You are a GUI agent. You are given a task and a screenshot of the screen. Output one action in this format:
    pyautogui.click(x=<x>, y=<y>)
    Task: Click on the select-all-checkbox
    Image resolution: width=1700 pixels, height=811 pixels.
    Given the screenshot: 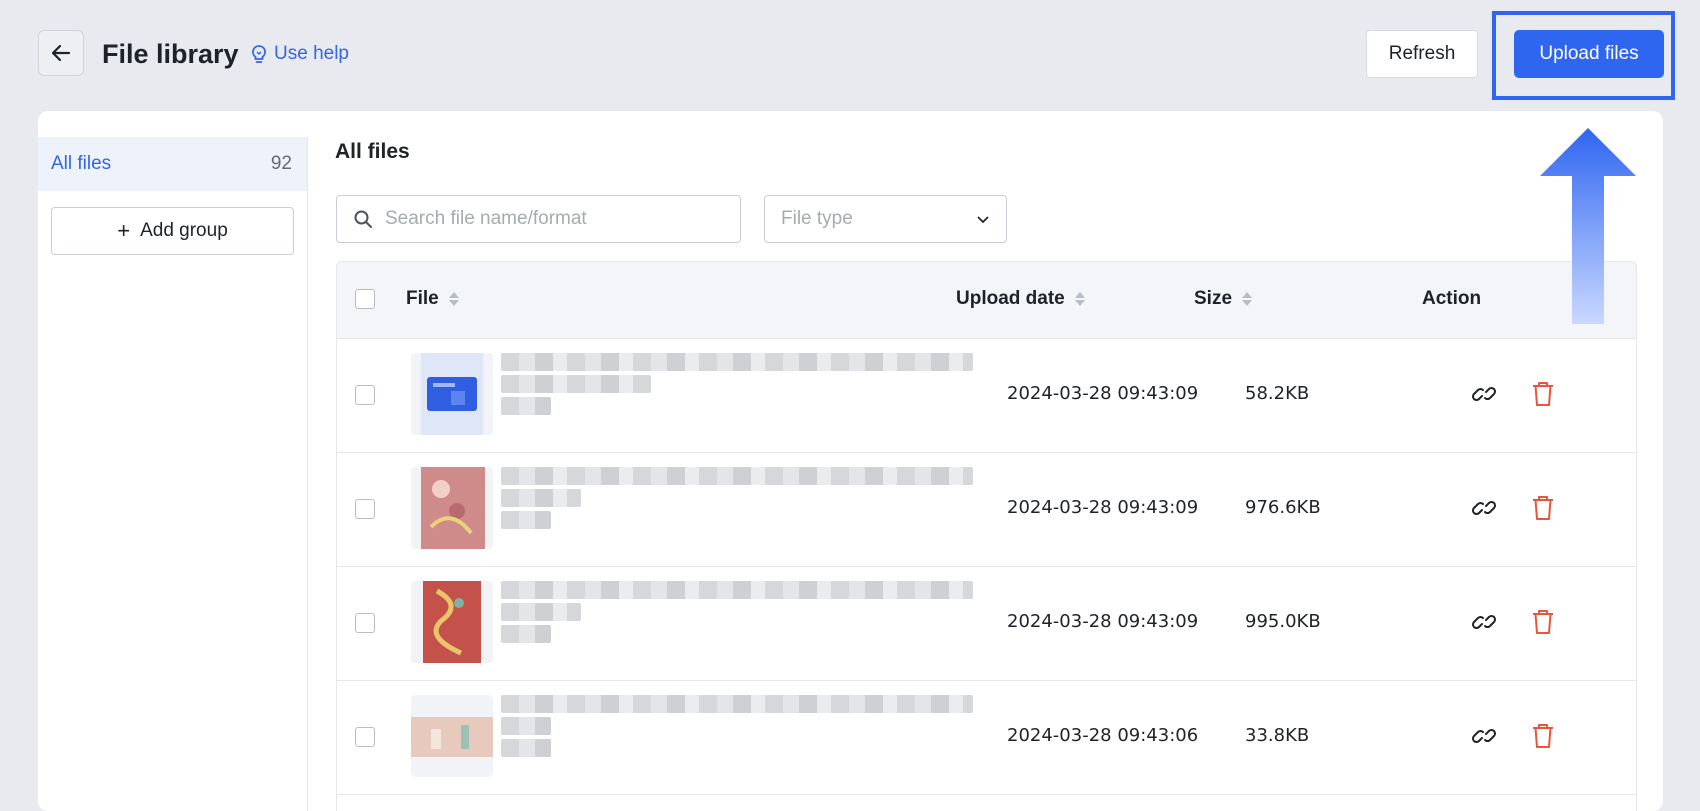 What is the action you would take?
    pyautogui.click(x=365, y=299)
    